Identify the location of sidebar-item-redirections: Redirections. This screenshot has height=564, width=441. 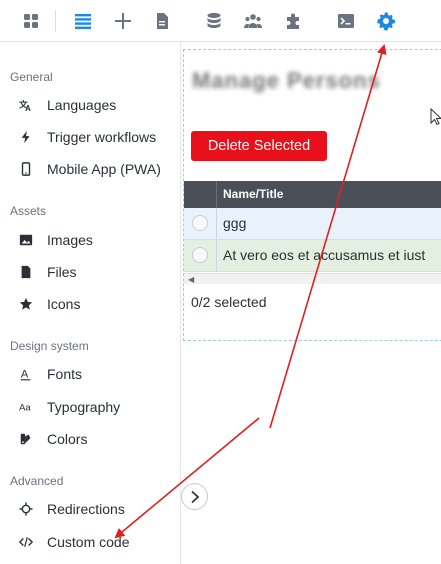
(92, 509).